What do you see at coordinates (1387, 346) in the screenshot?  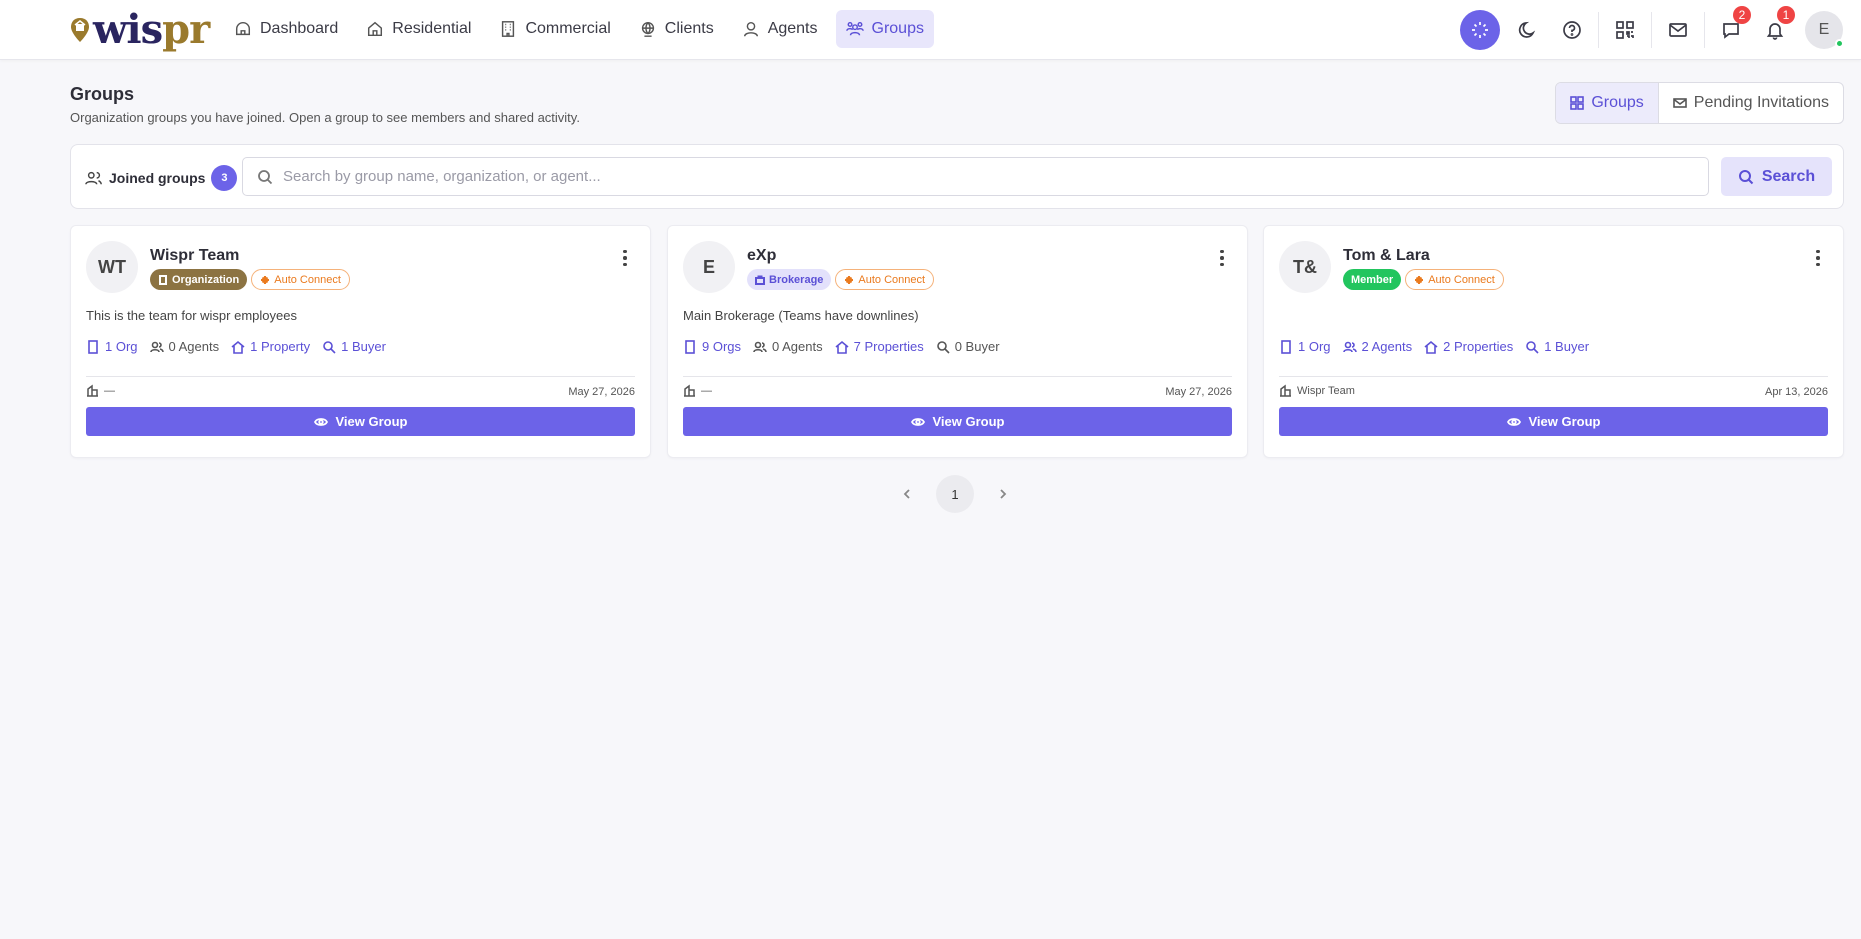 I see `stat-text: 2 Agents` at bounding box center [1387, 346].